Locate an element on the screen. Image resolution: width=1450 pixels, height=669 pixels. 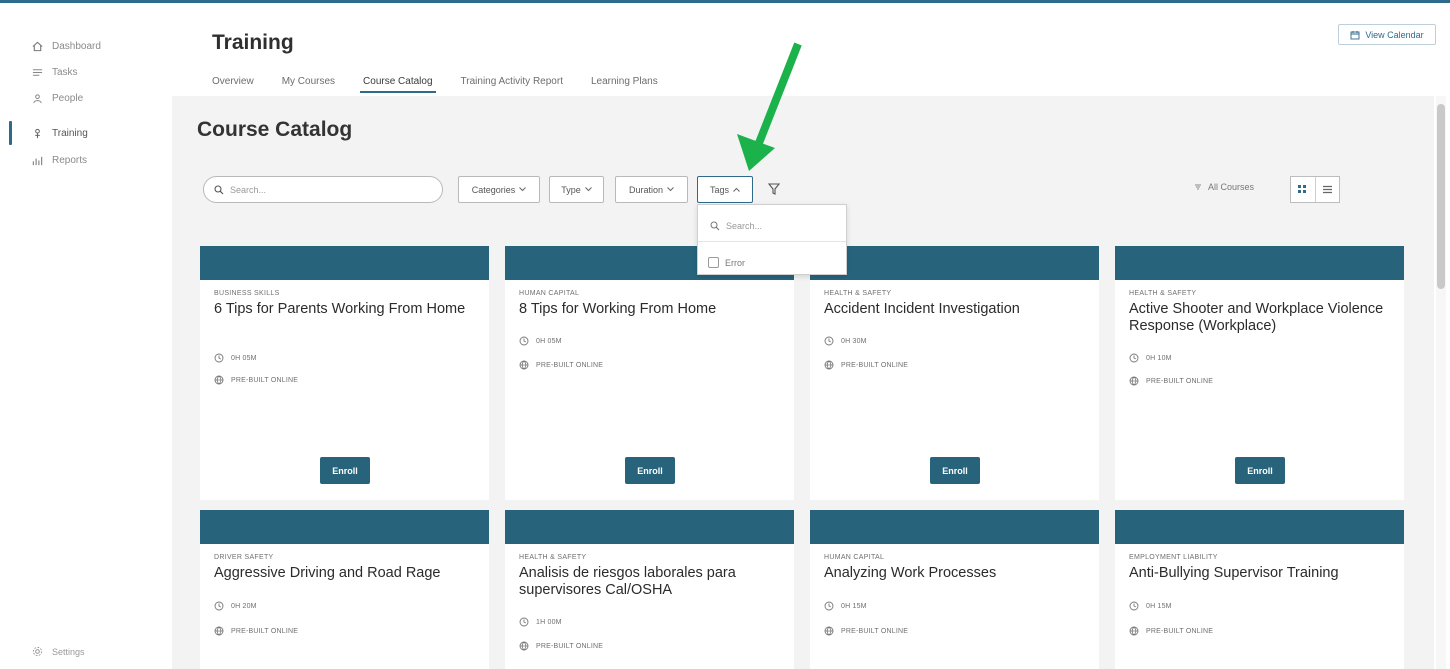
sidebar-item-people: People is located at coordinates (57, 98).